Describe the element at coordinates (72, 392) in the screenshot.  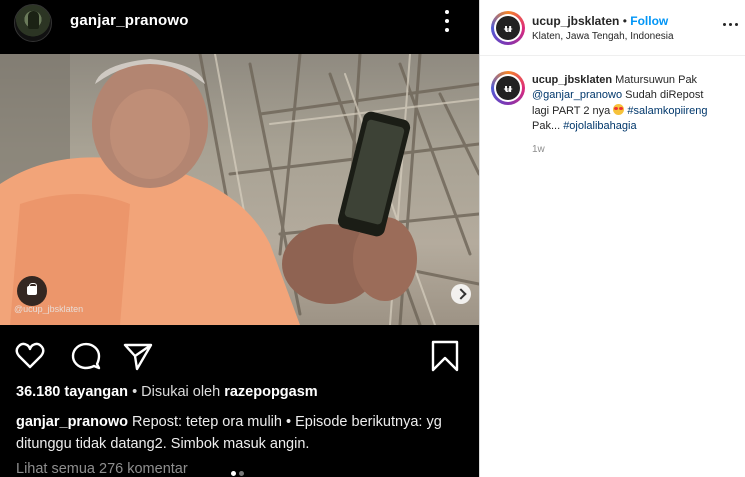
I see `views-count: 36.180 tayangan` at that location.